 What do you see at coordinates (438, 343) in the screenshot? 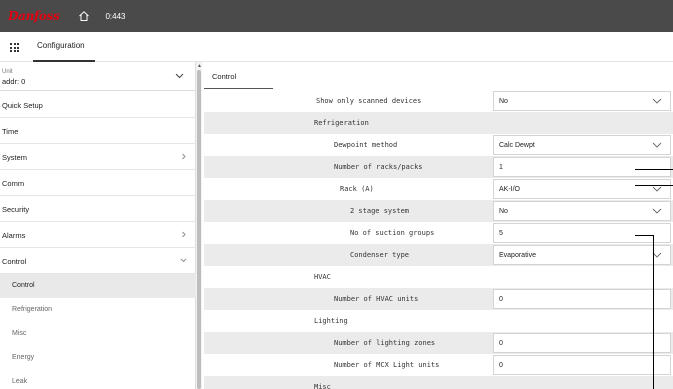
I see `settings-row: Number of lighting zones 0` at bounding box center [438, 343].